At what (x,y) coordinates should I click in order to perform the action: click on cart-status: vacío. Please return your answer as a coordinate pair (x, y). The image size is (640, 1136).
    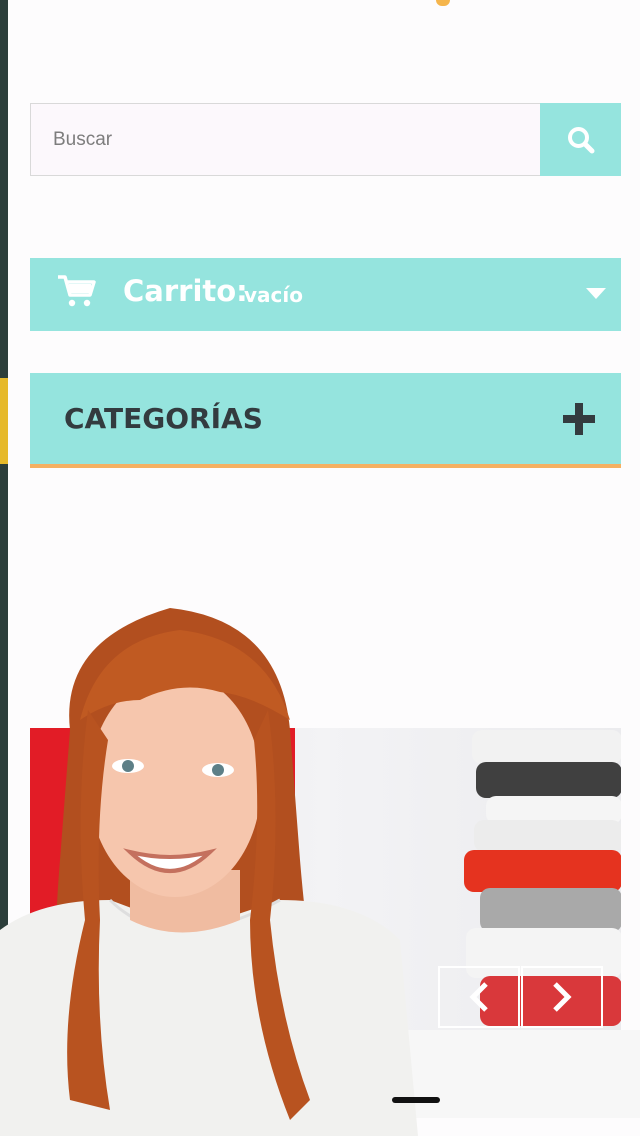
    Looking at the image, I should click on (273, 295).